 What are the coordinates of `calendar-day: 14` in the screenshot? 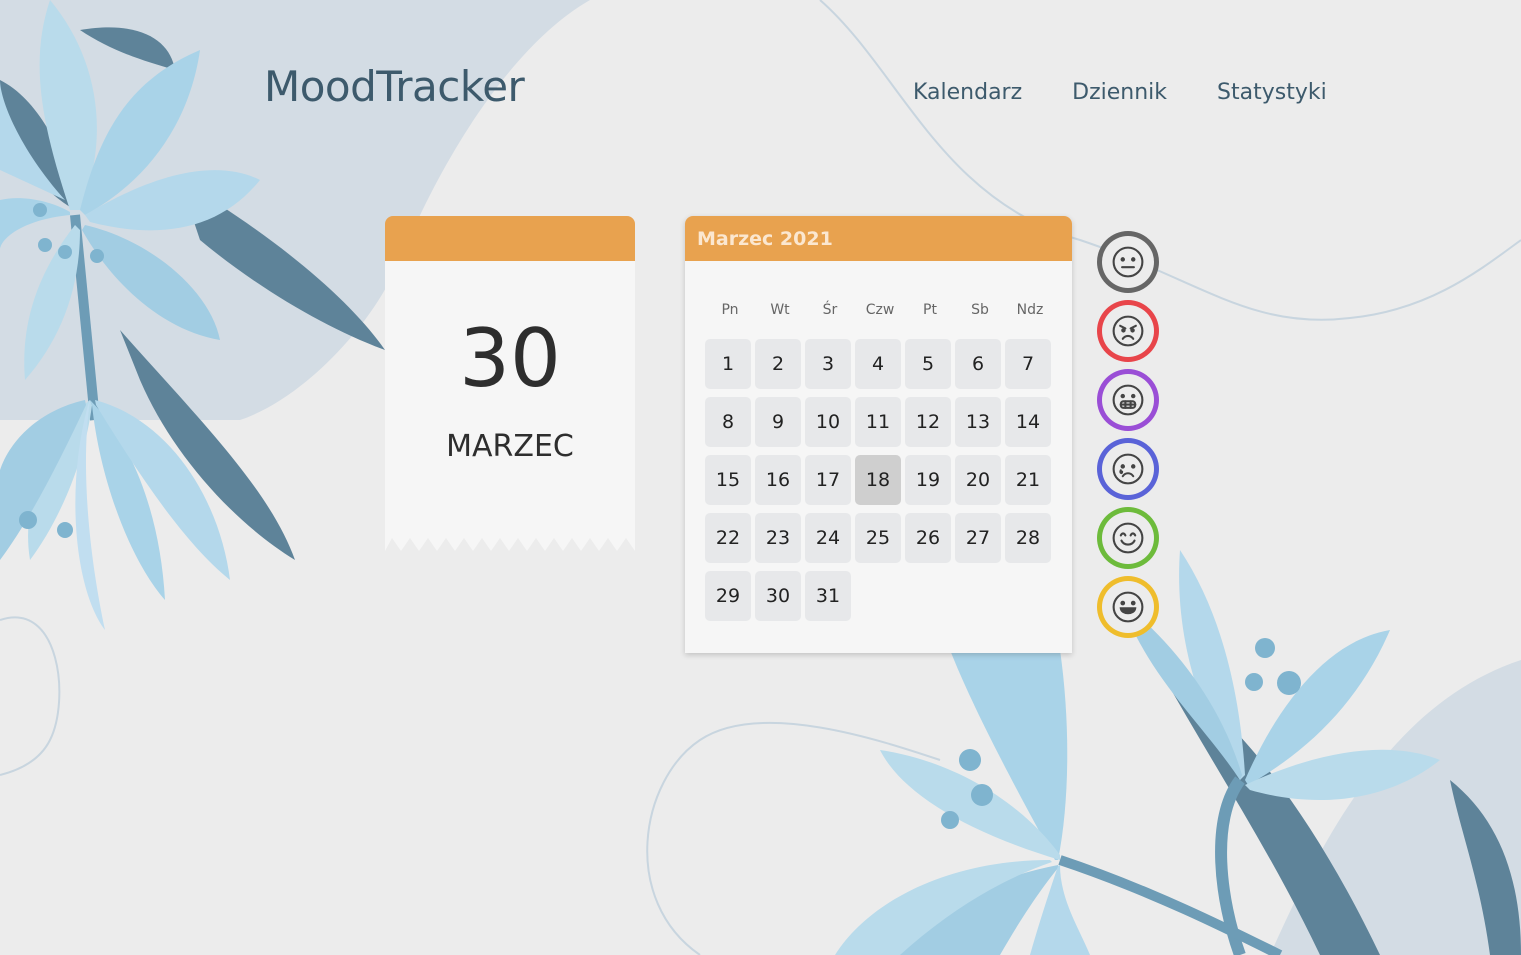 It's located at (1028, 422).